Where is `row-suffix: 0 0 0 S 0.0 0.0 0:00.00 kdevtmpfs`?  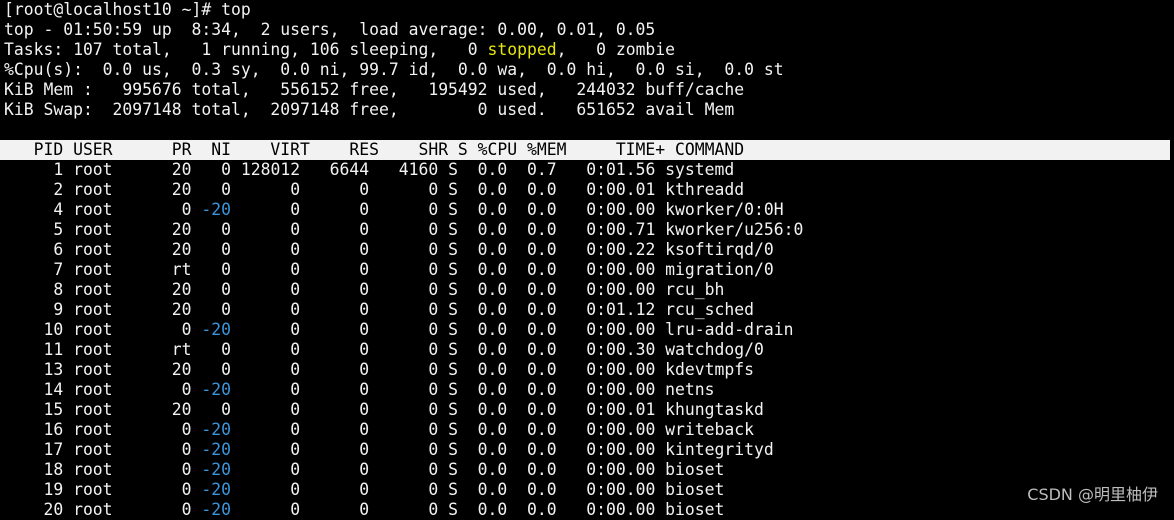
row-suffix: 0 0 0 S 0.0 0.0 0:00.00 kdevtmpfs is located at coordinates (492, 369).